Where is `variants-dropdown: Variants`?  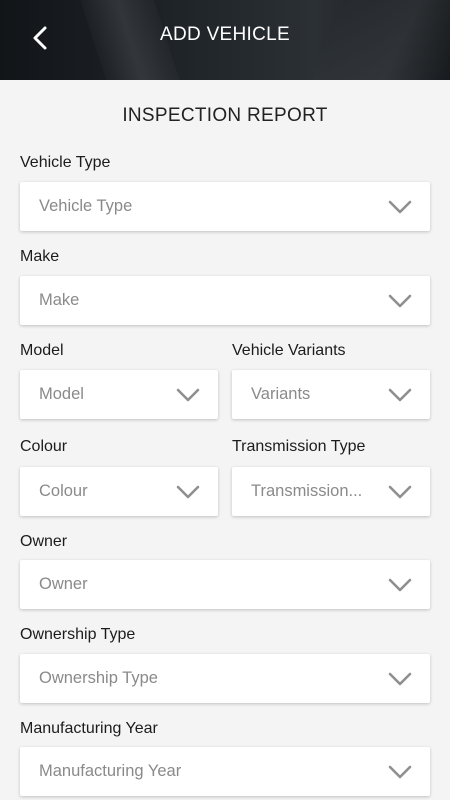 variants-dropdown: Variants is located at coordinates (331, 394).